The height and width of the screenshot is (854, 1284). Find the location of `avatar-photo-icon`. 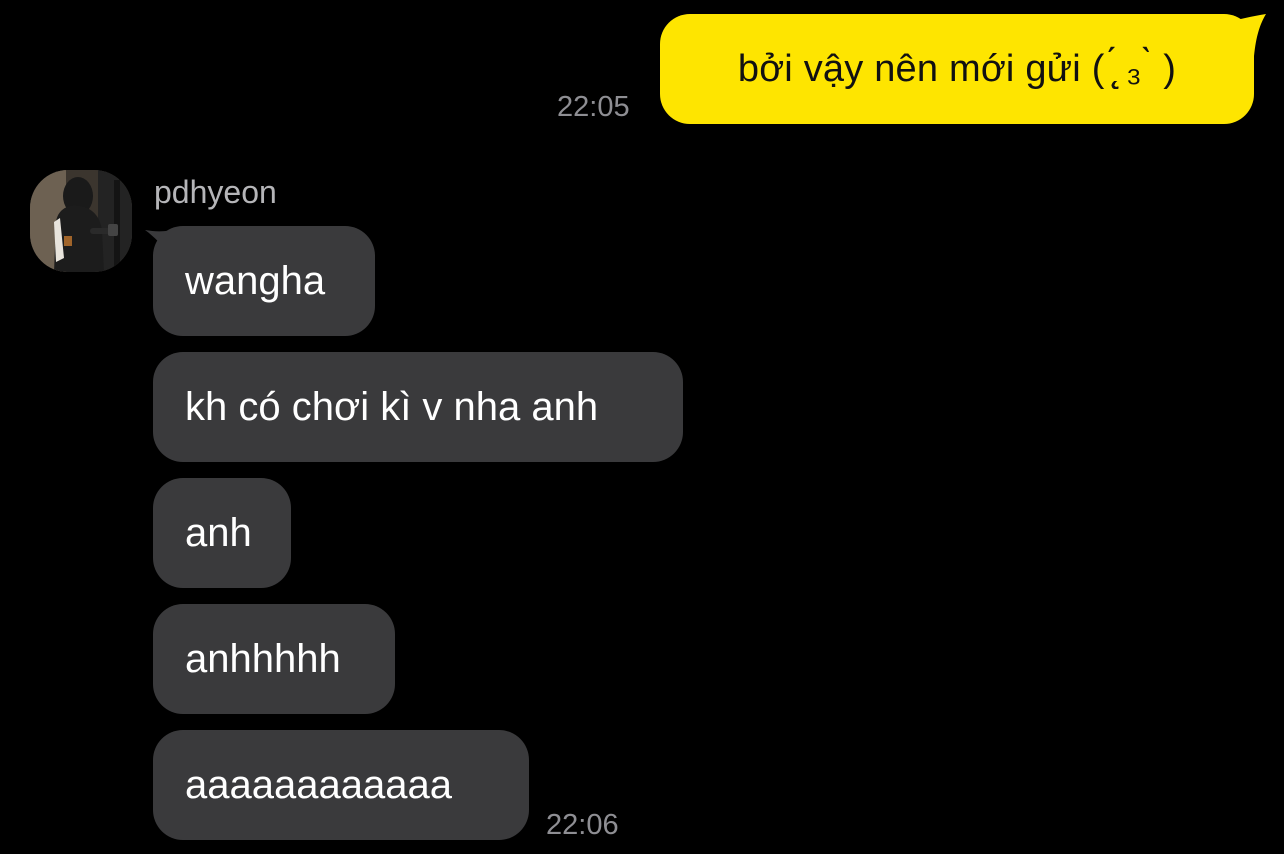

avatar-photo-icon is located at coordinates (81, 221).